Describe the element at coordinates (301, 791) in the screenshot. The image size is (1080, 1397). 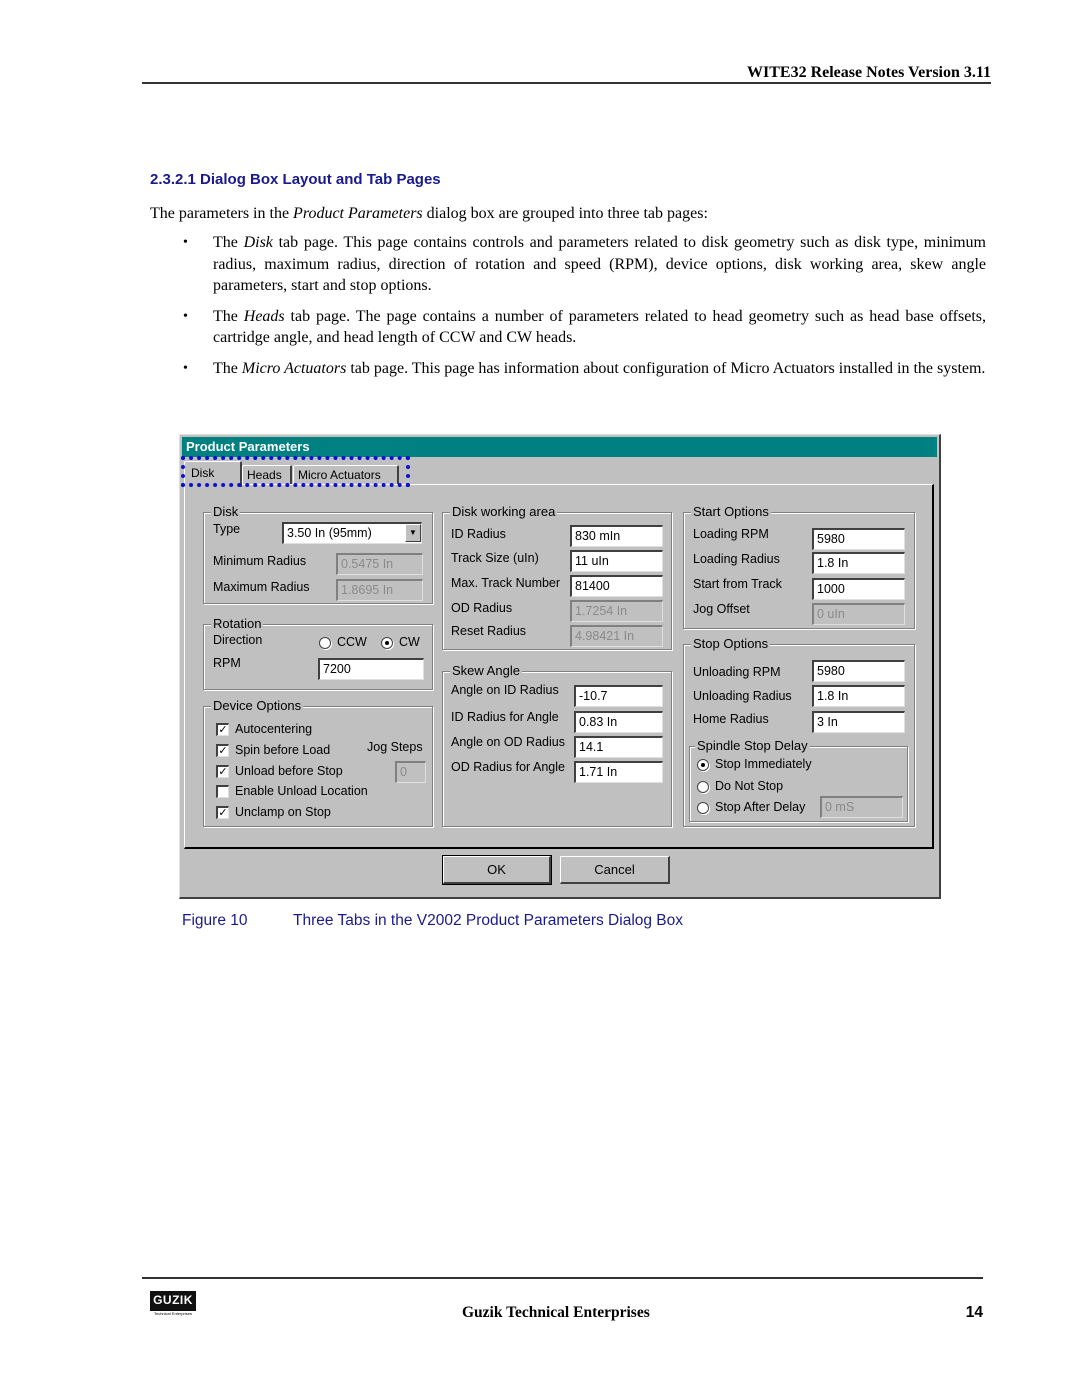
I see `enable-unload-location-label: Enable Unload Location` at that location.